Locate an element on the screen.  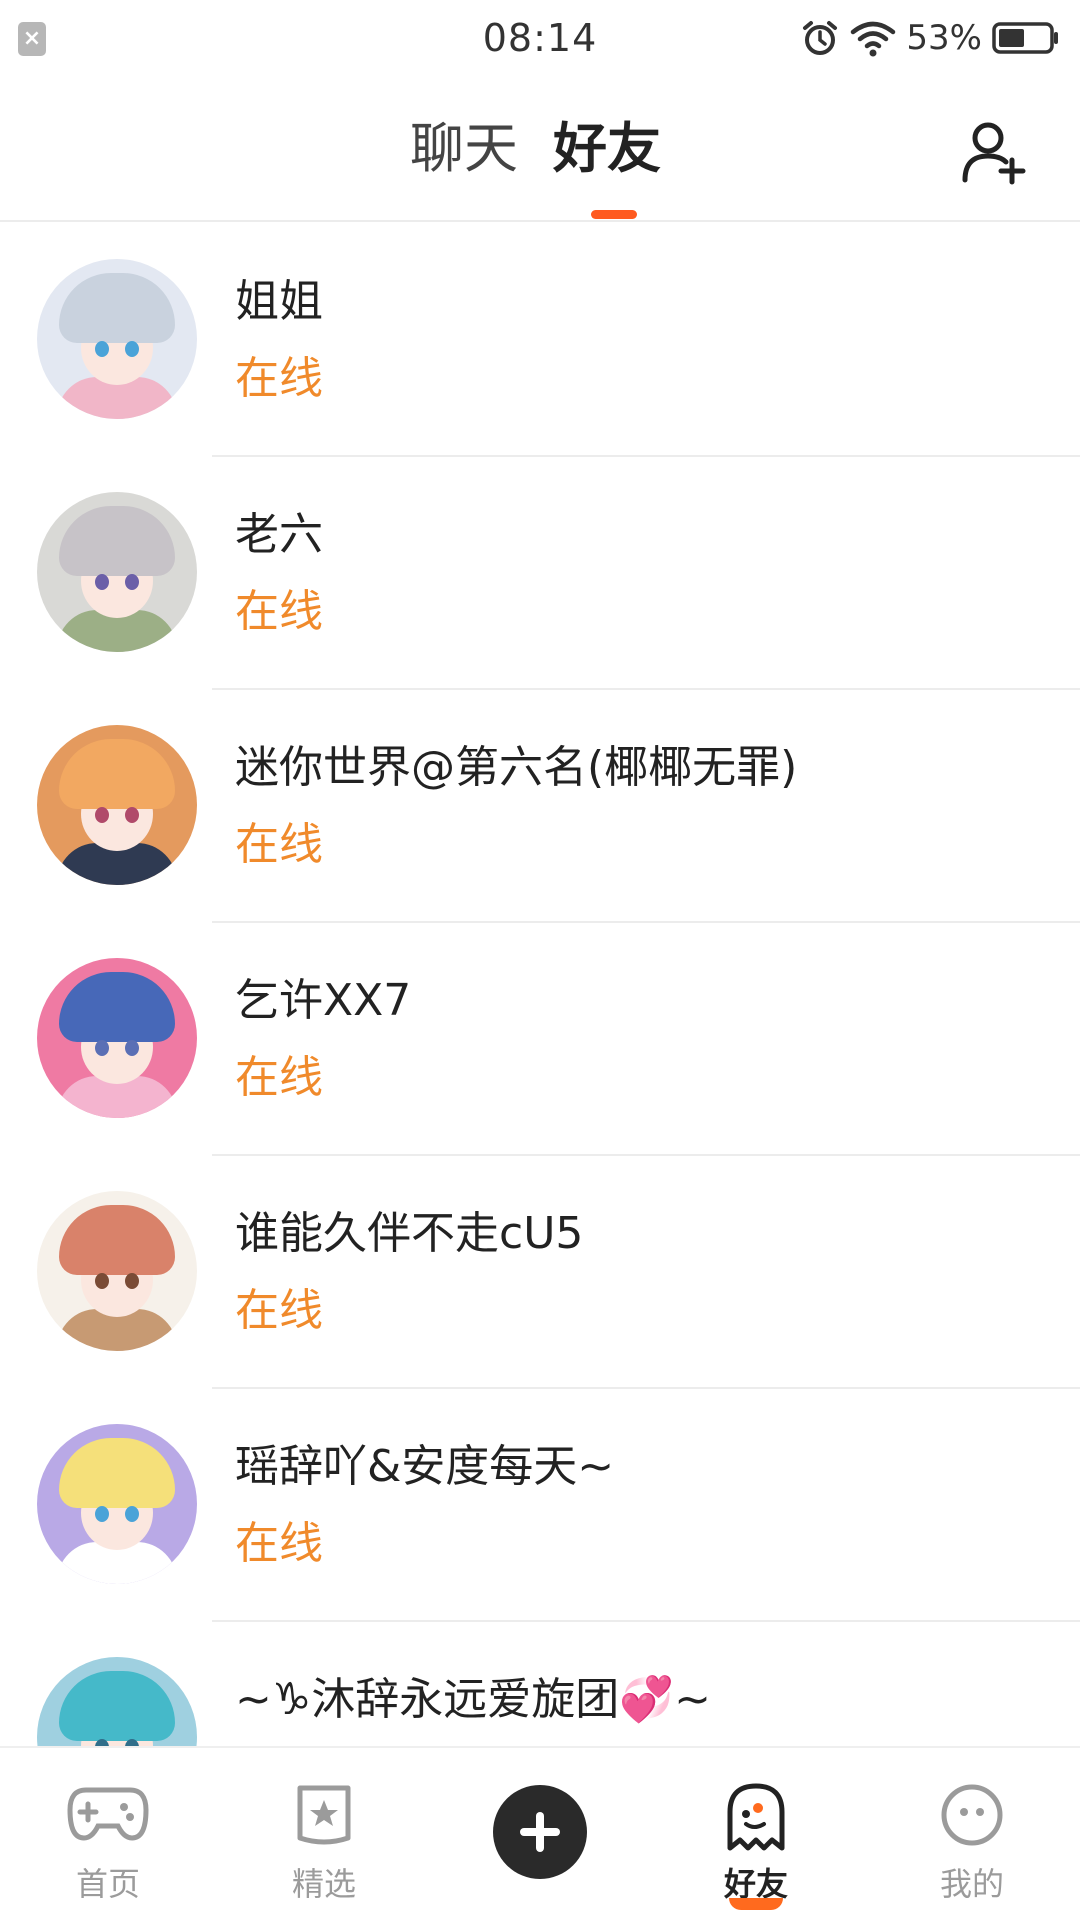
tab-chat: 聊天 is located at coordinates (464, 149).